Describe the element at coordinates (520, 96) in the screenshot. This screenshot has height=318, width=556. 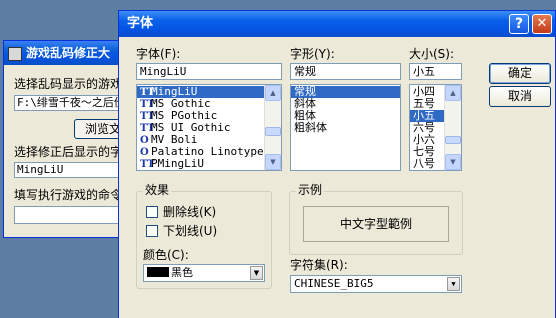
I see `cancel-button: 取消` at that location.